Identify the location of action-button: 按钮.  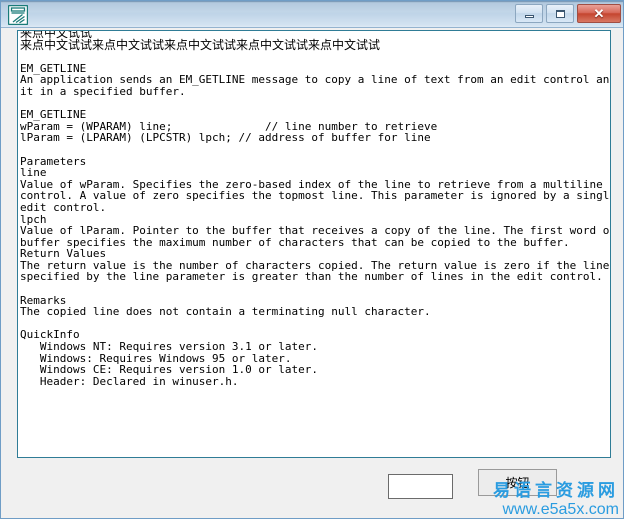
(517, 482).